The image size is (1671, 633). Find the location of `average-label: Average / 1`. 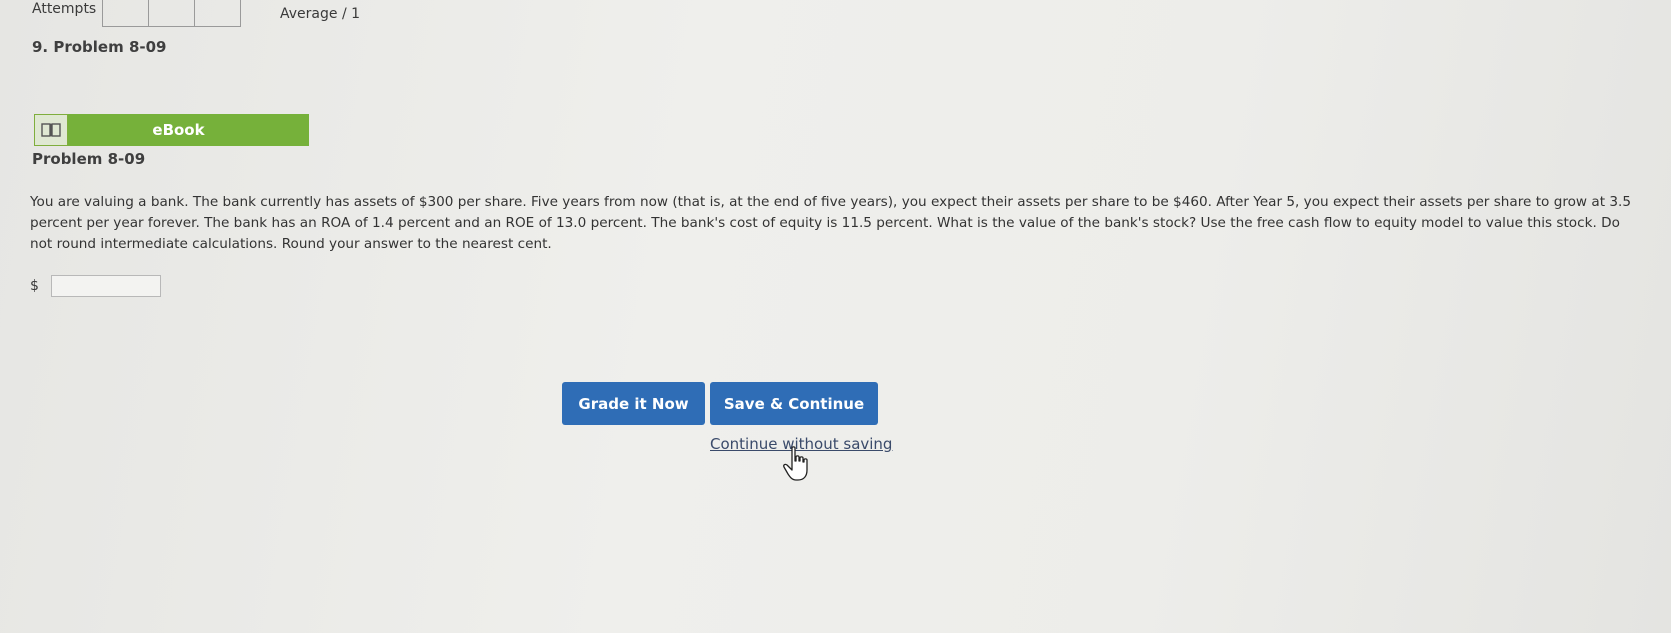

average-label: Average / 1 is located at coordinates (320, 14).